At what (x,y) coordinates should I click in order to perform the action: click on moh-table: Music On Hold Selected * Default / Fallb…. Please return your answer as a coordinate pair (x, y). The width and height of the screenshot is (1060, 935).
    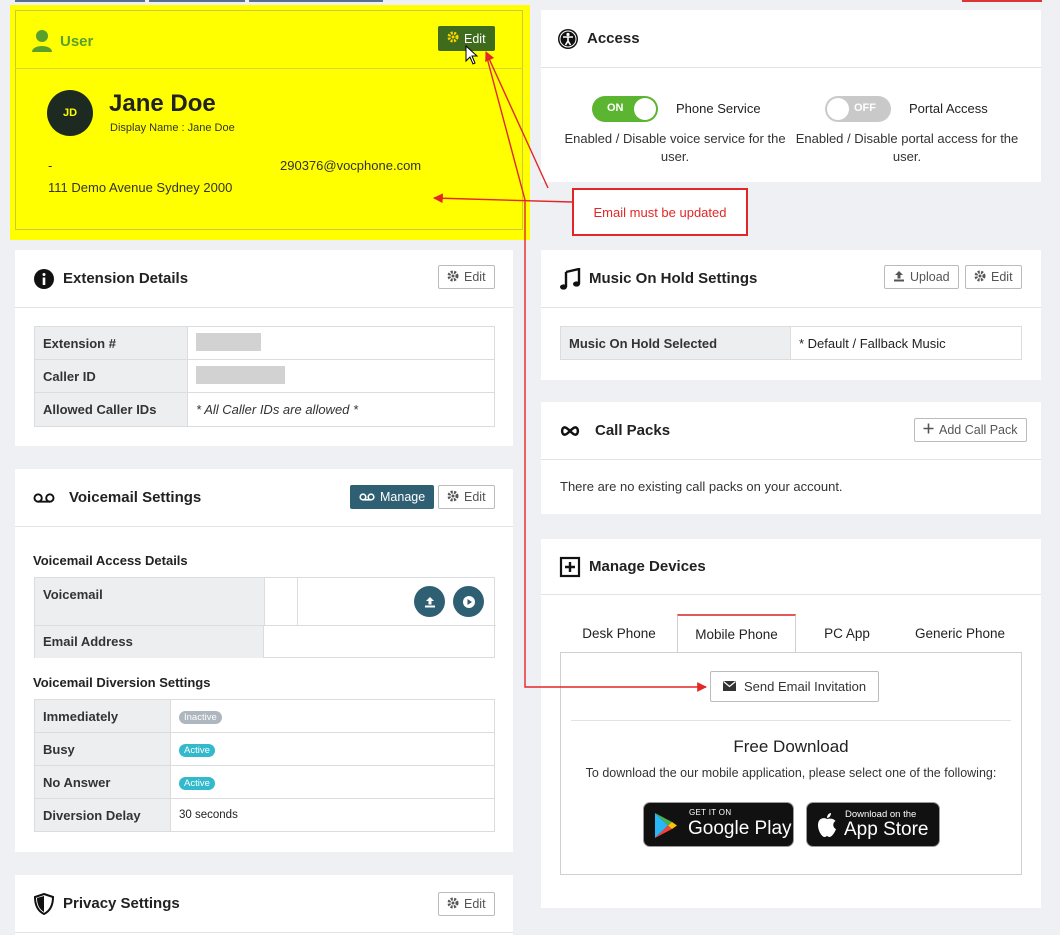
    Looking at the image, I should click on (791, 343).